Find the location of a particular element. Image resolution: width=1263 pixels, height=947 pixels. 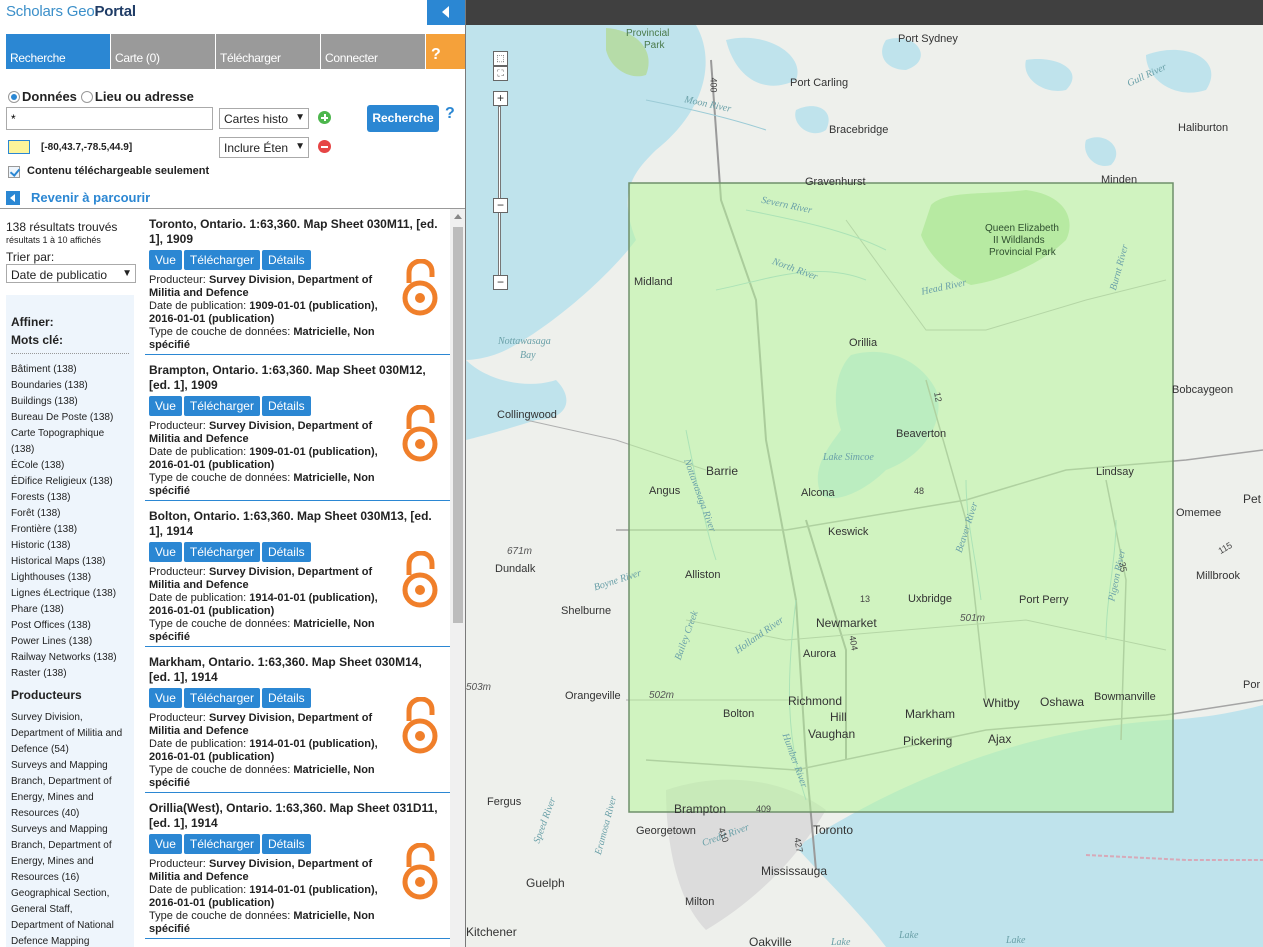

keyword-facet: Historical Maps (138) is located at coordinates (70, 562).